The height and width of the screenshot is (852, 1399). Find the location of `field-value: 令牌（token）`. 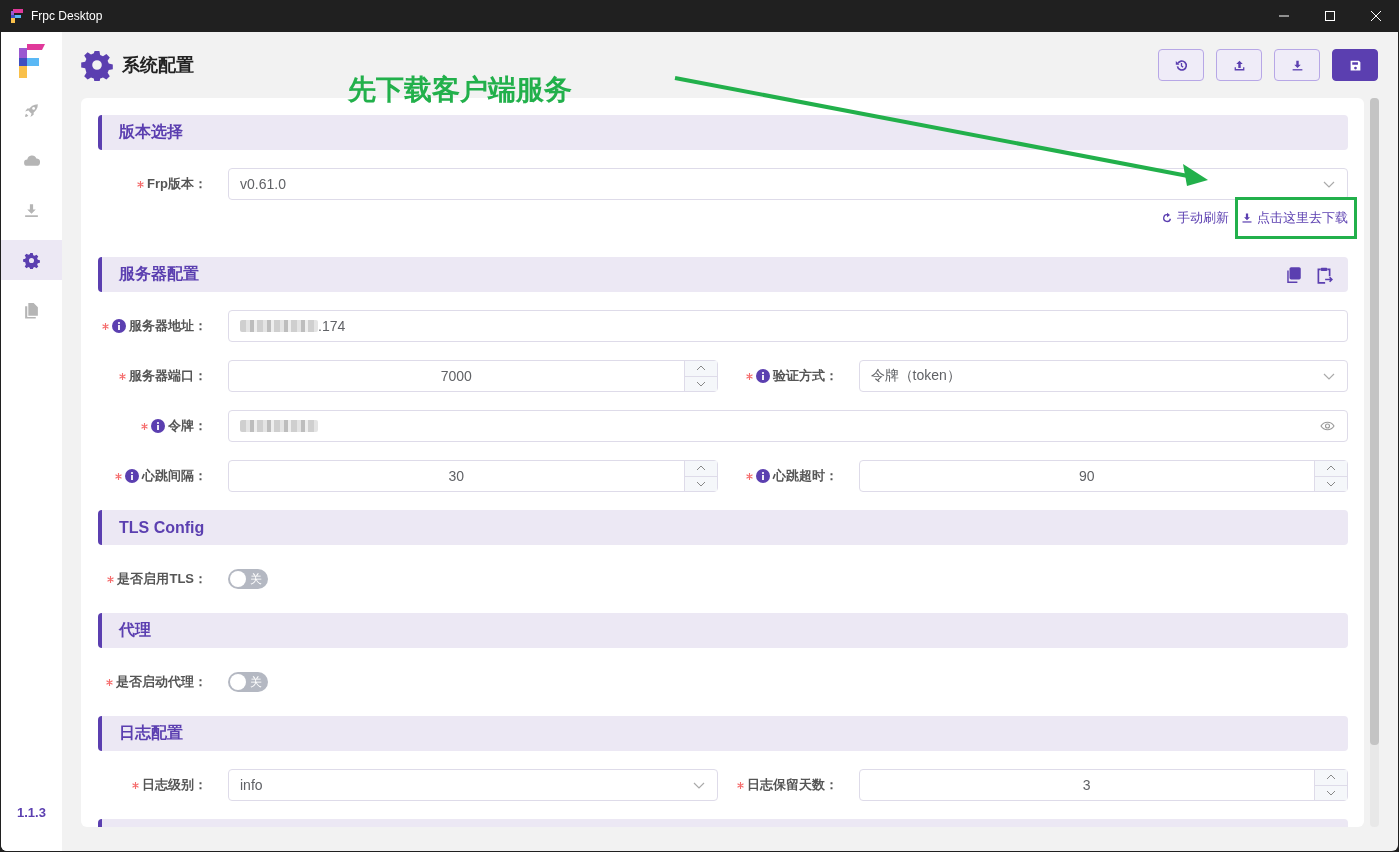

field-value: 令牌（token） is located at coordinates (915, 376).